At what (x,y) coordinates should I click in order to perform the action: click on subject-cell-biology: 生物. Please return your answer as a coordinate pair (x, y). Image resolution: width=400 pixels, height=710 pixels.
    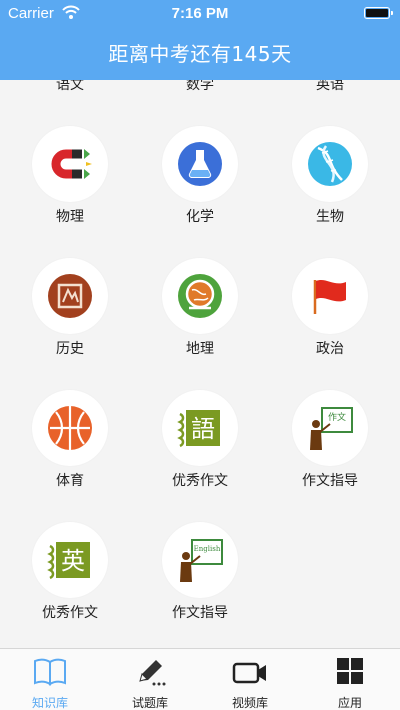
    Looking at the image, I should click on (330, 186).